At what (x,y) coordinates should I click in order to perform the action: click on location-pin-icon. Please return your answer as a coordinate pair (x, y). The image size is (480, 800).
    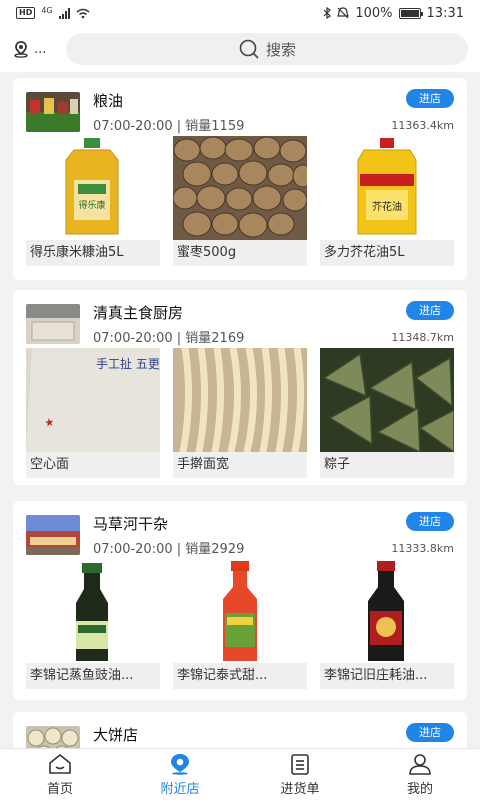
    Looking at the image, I should click on (21, 49).